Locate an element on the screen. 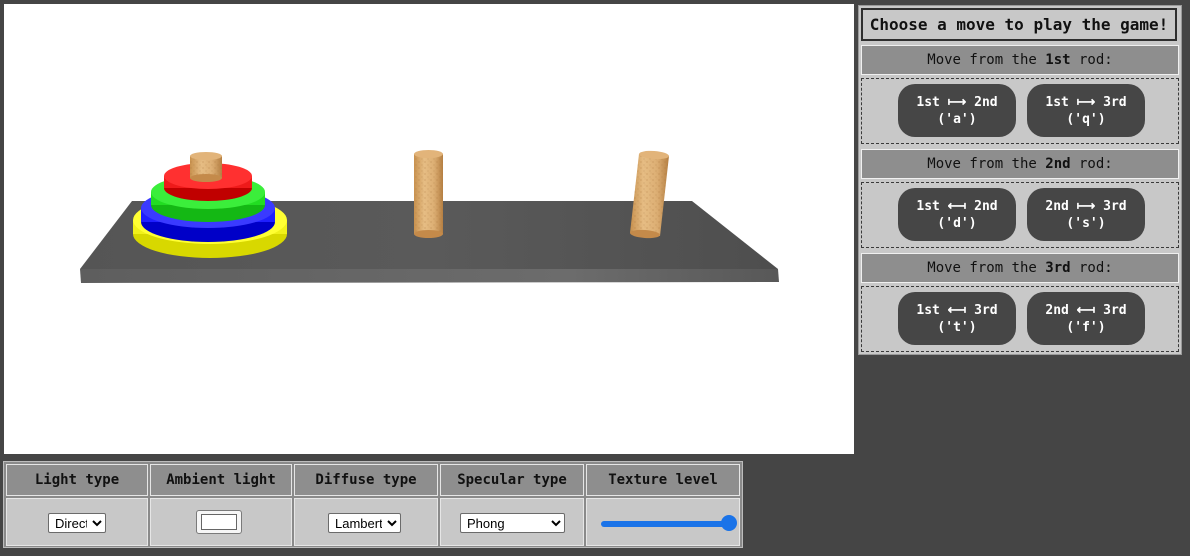 Image resolution: width=1190 pixels, height=556 pixels. rod-1-moves: 1st ⟼ 2nd ('a') 1st ⟼ 3rd ('q') is located at coordinates (1020, 111).